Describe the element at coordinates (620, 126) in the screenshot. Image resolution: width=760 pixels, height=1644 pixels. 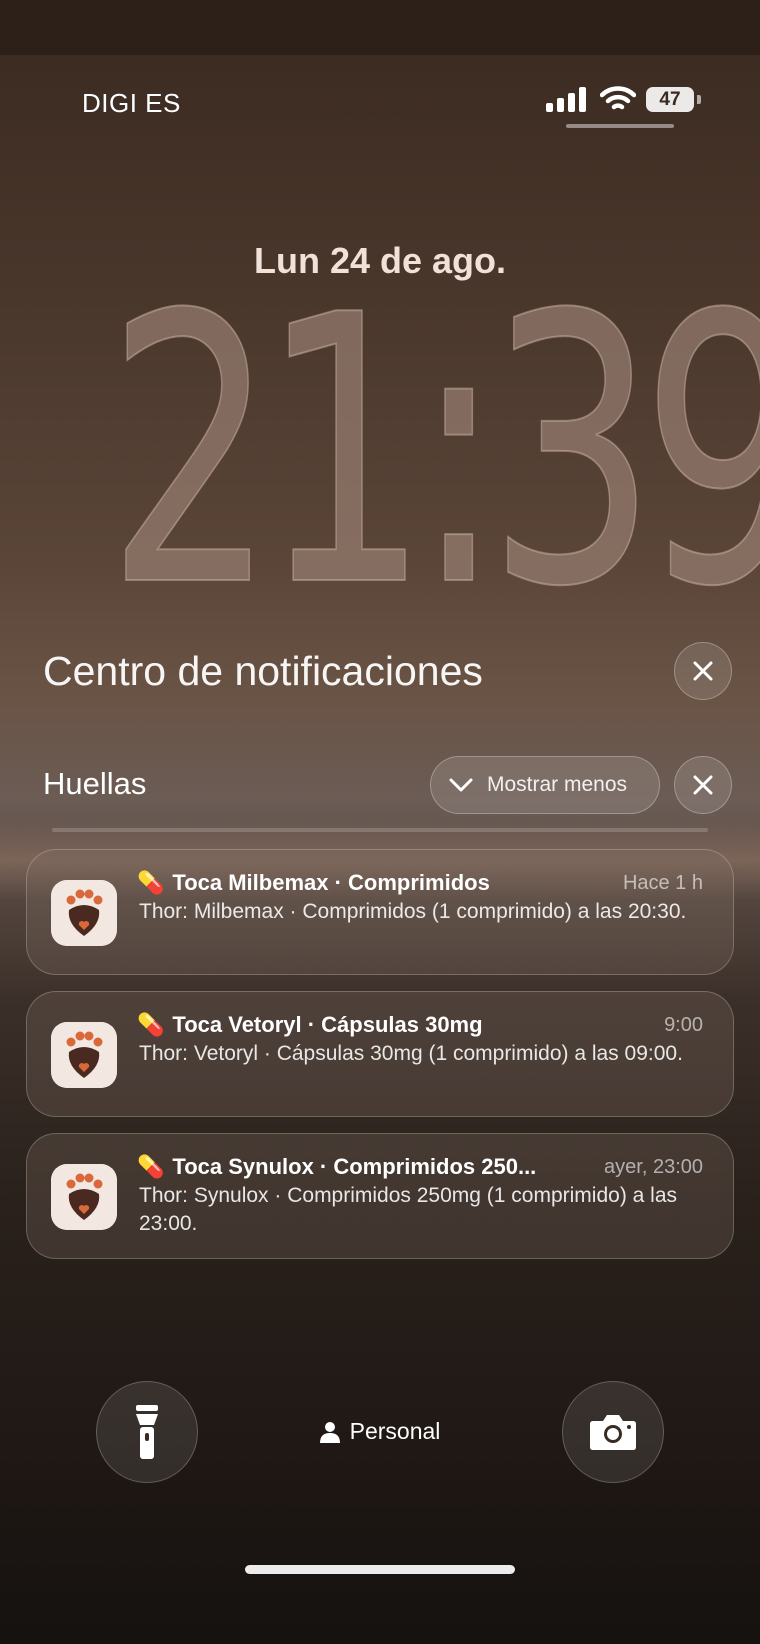
I see `status-indicator-line` at that location.